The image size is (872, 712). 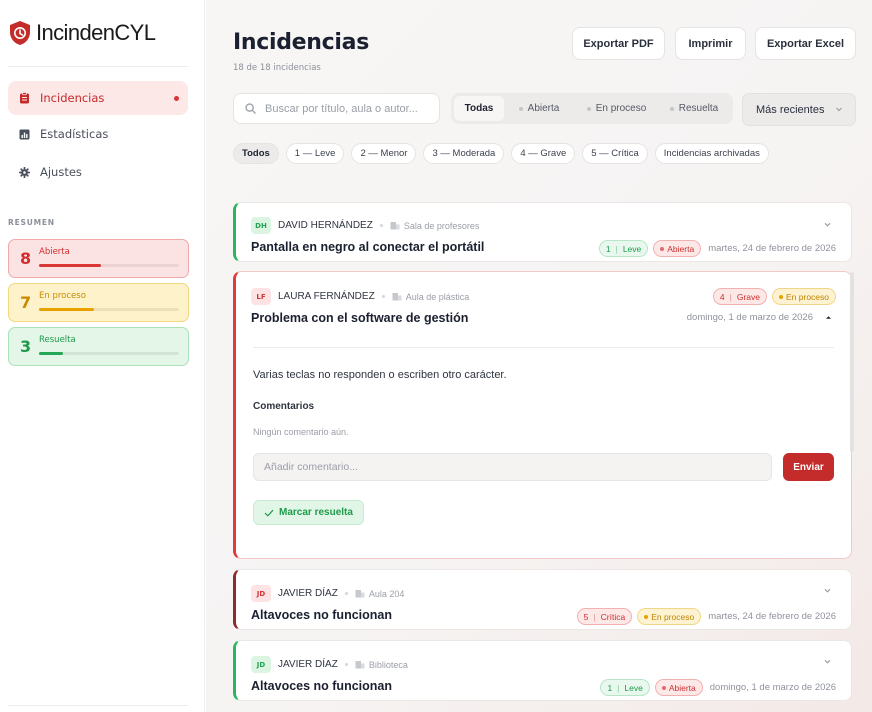 I want to click on check-icon, so click(x=269, y=513).